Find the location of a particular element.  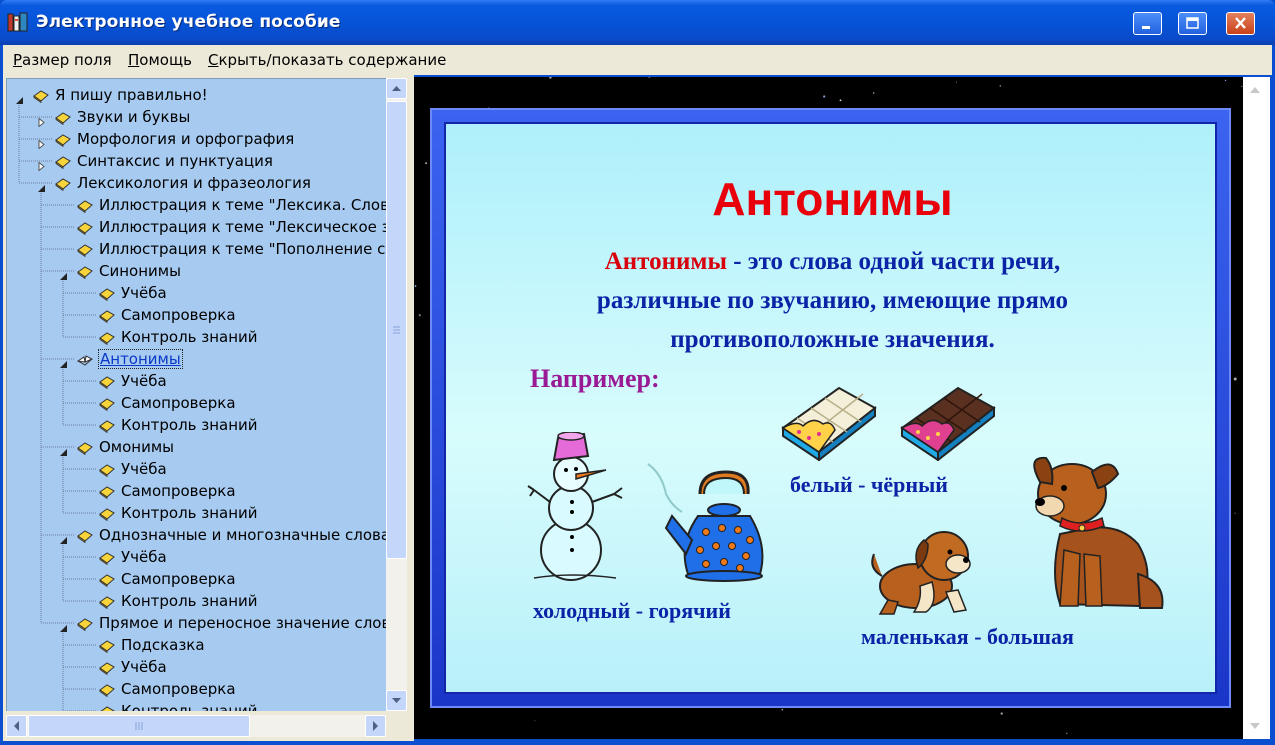

definition-line-2: различные по звучанию, имеющие прямо is located at coordinates (832, 300).